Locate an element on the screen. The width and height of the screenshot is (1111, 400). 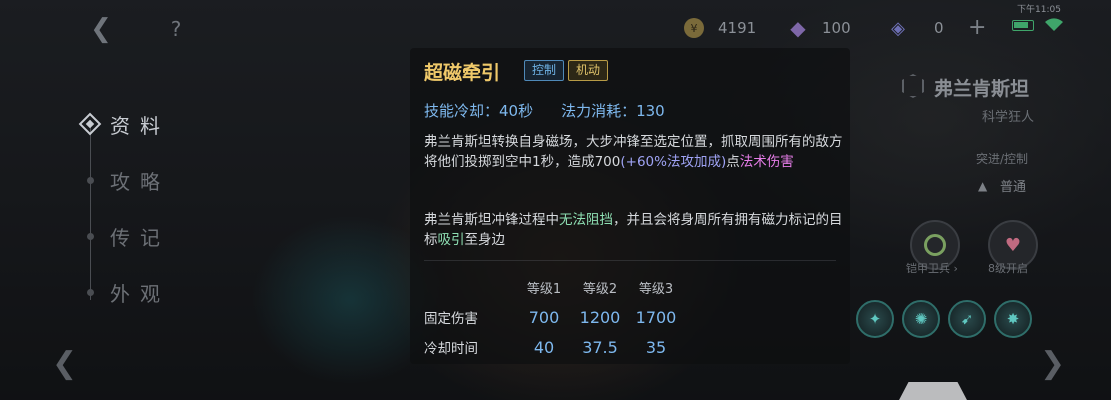
status-time: 下午11:05 is located at coordinates (1039, 10).